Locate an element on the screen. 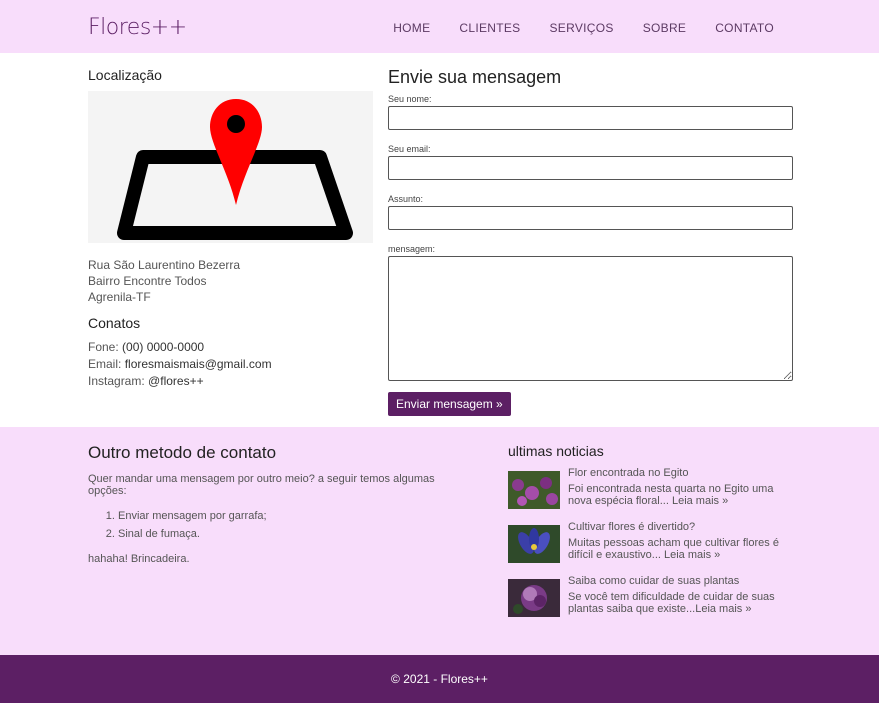 This screenshot has height=703, width=879. form-title: Envie sua mensagem is located at coordinates (475, 77).